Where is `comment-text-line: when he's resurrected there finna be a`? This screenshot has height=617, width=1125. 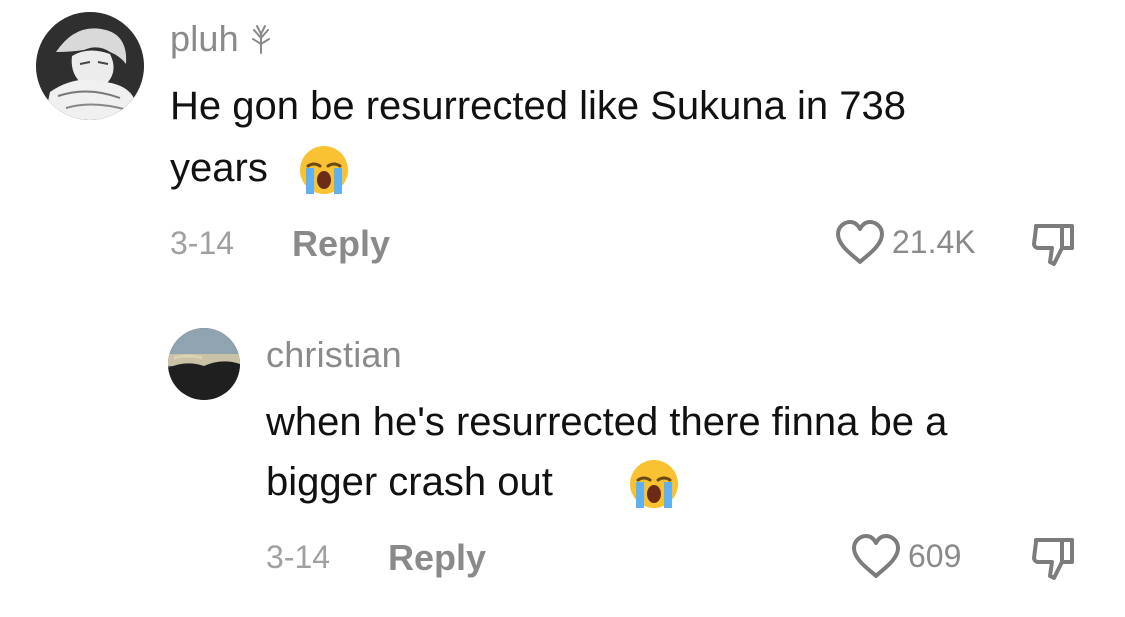
comment-text-line: when he's resurrected there finna be a is located at coordinates (607, 422).